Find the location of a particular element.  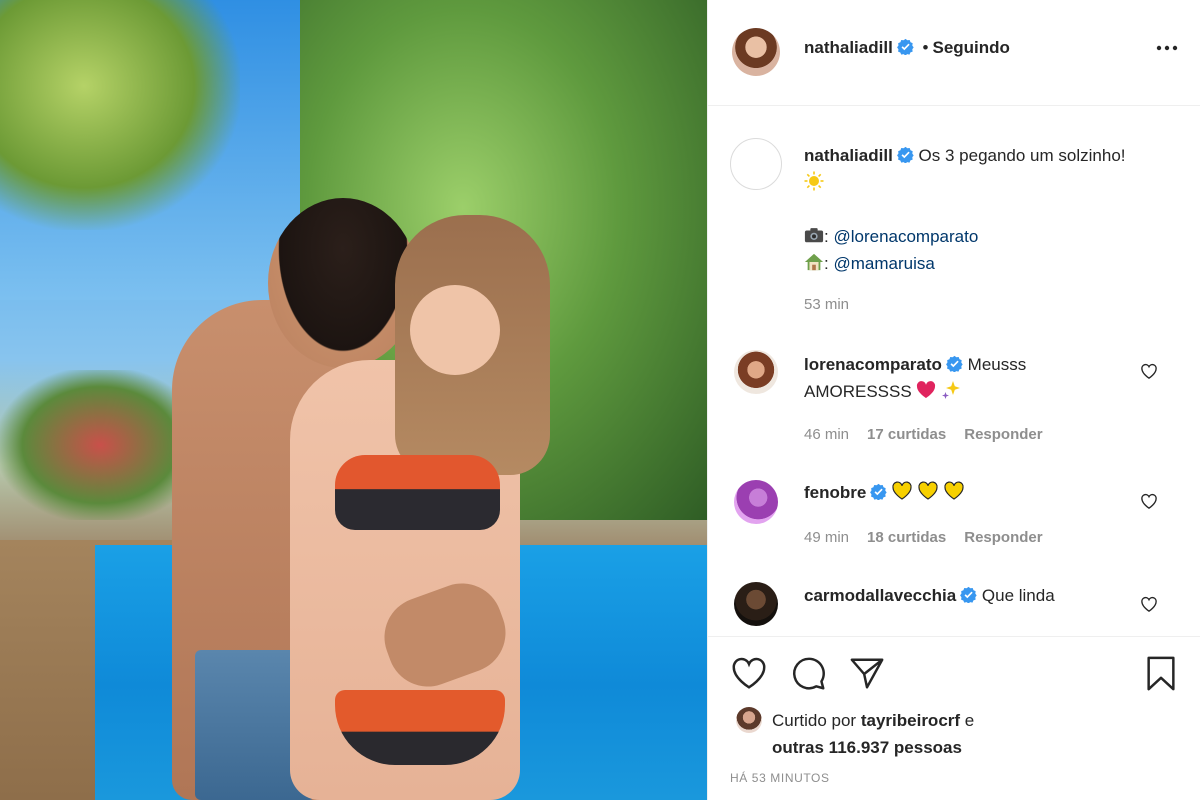

comment-time: 49 min is located at coordinates (827, 537).